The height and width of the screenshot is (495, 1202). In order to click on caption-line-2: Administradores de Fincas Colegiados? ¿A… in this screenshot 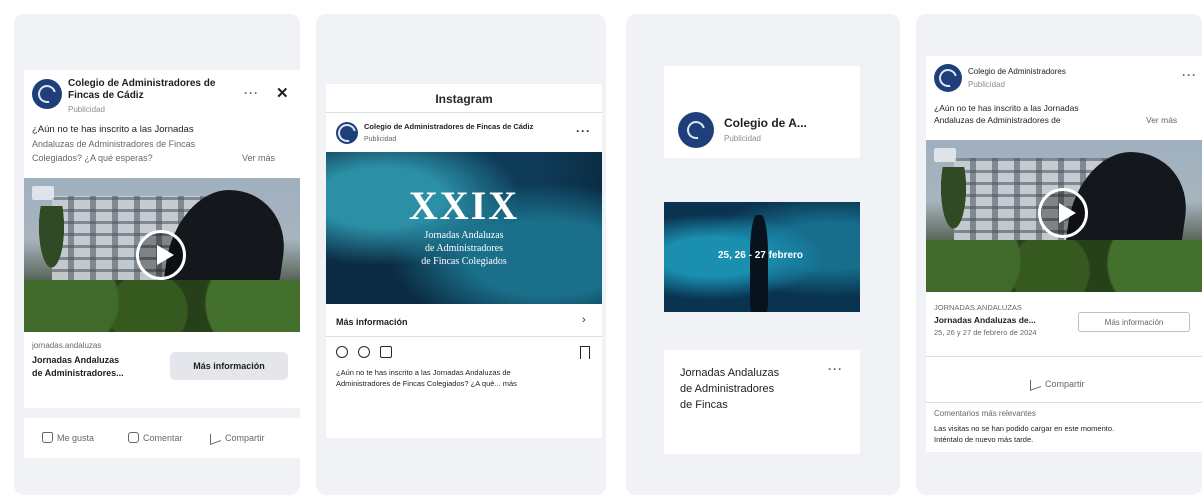, I will do `click(426, 383)`.